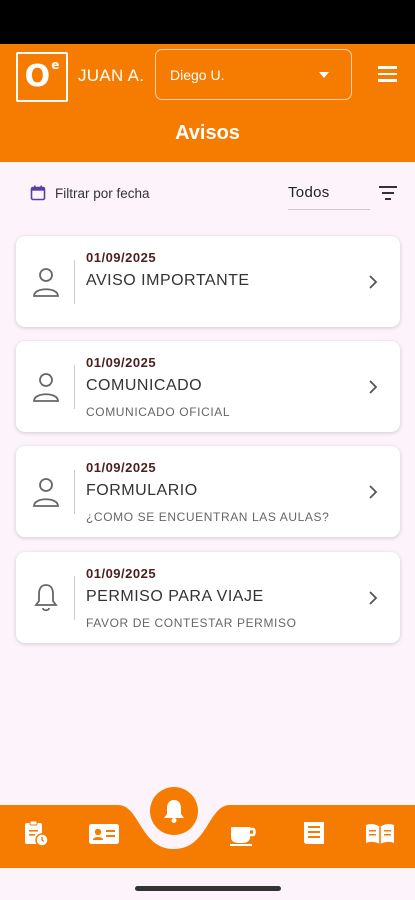 The image size is (415, 900). I want to click on bottom-navigation, so click(207, 836).